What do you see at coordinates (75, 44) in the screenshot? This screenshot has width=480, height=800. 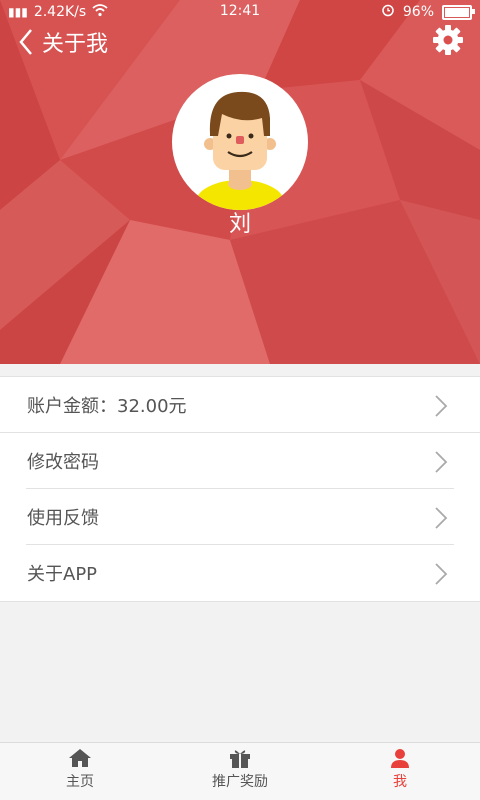 I see `page-title: 关于我` at bounding box center [75, 44].